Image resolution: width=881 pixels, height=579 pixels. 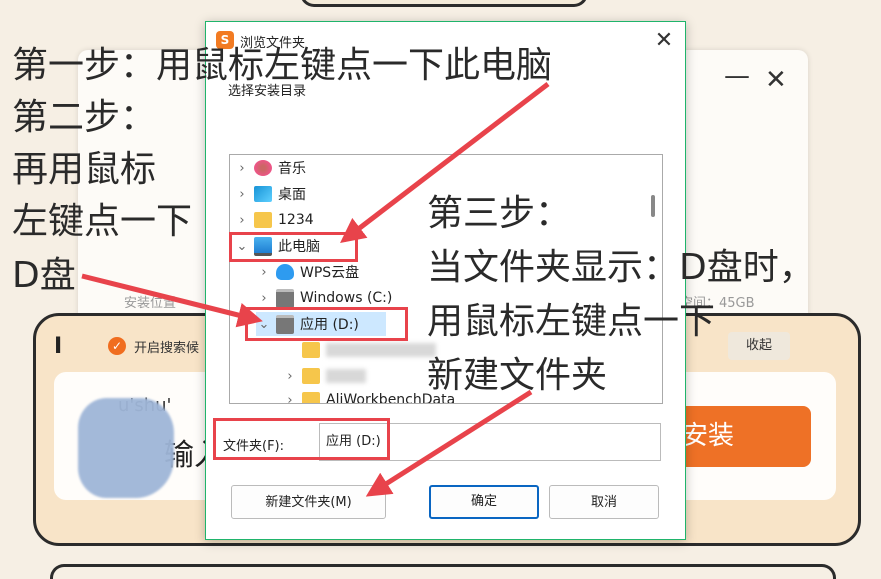 I want to click on step1-note: 第一步：用鼠标左键点一下此电脑, so click(x=282, y=65).